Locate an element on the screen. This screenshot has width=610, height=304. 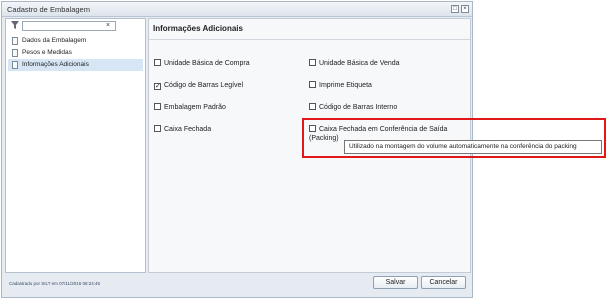
option-codigo-barras-interno: Código de Barras Interno is located at coordinates (353, 107).